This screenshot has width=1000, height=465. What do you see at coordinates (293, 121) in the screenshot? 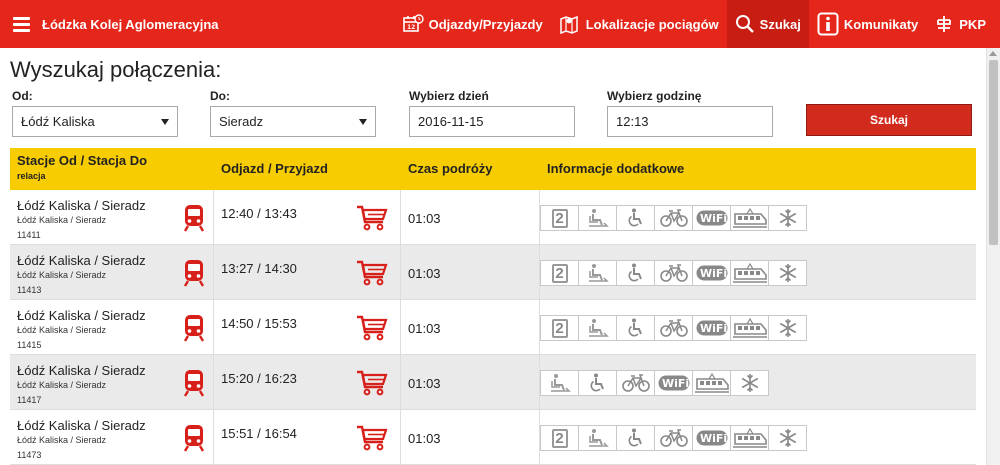
I see `to-select: Sieradz` at bounding box center [293, 121].